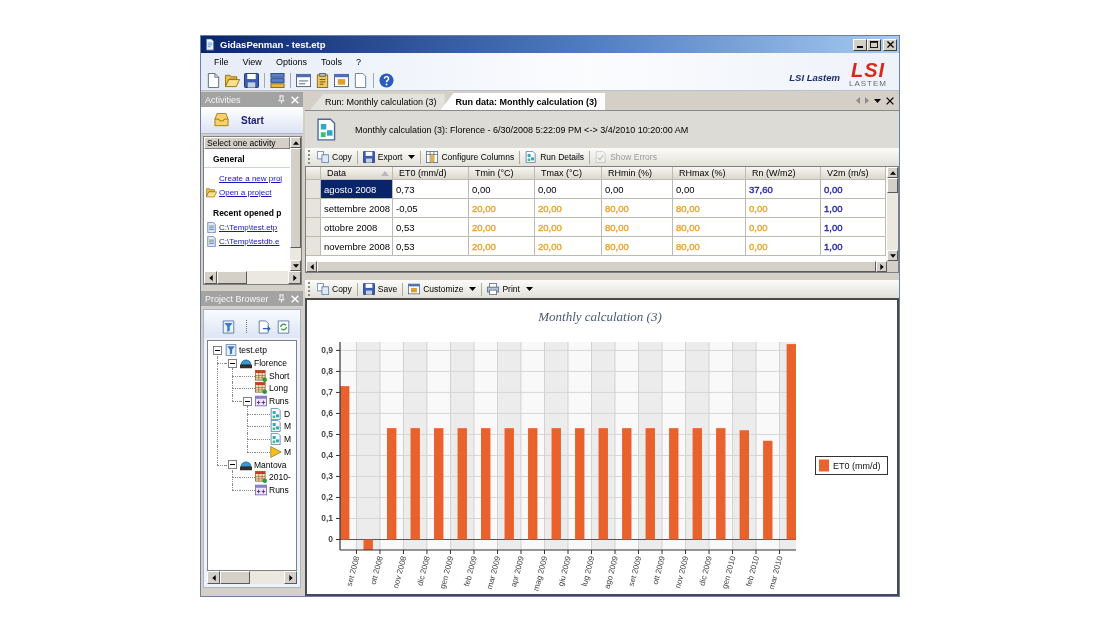 The height and width of the screenshot is (630, 1100). Describe the element at coordinates (327, 392) in the screenshot. I see `y-tick-label: 0,7` at that location.